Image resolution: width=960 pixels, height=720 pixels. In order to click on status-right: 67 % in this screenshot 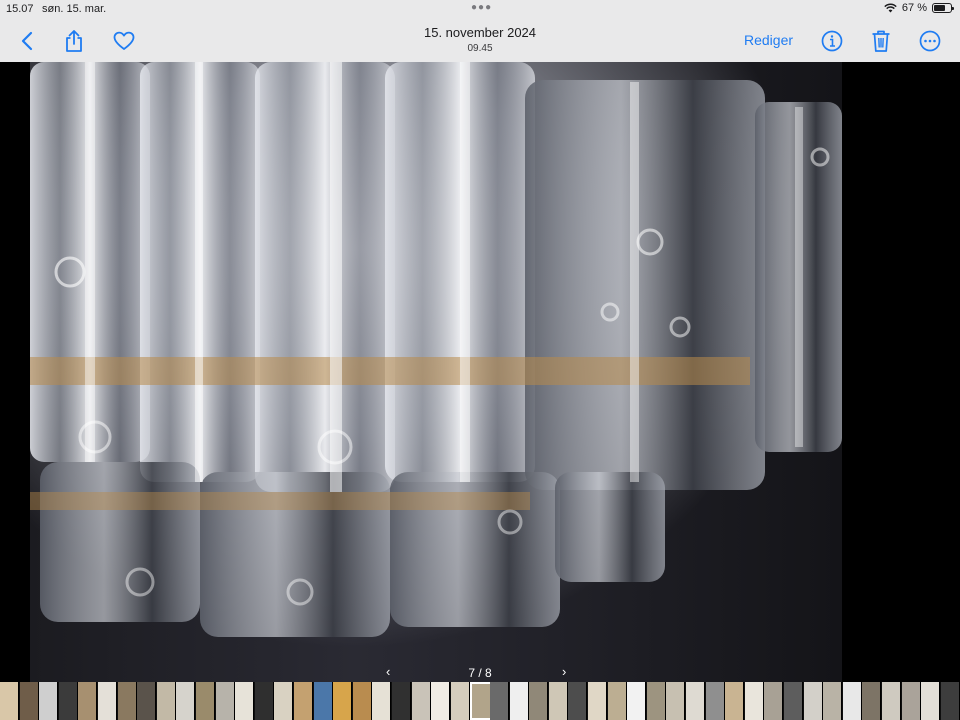, I will do `click(919, 8)`.